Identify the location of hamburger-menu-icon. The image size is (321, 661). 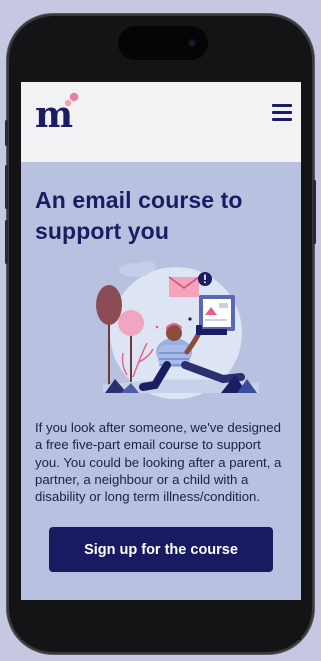
(283, 112).